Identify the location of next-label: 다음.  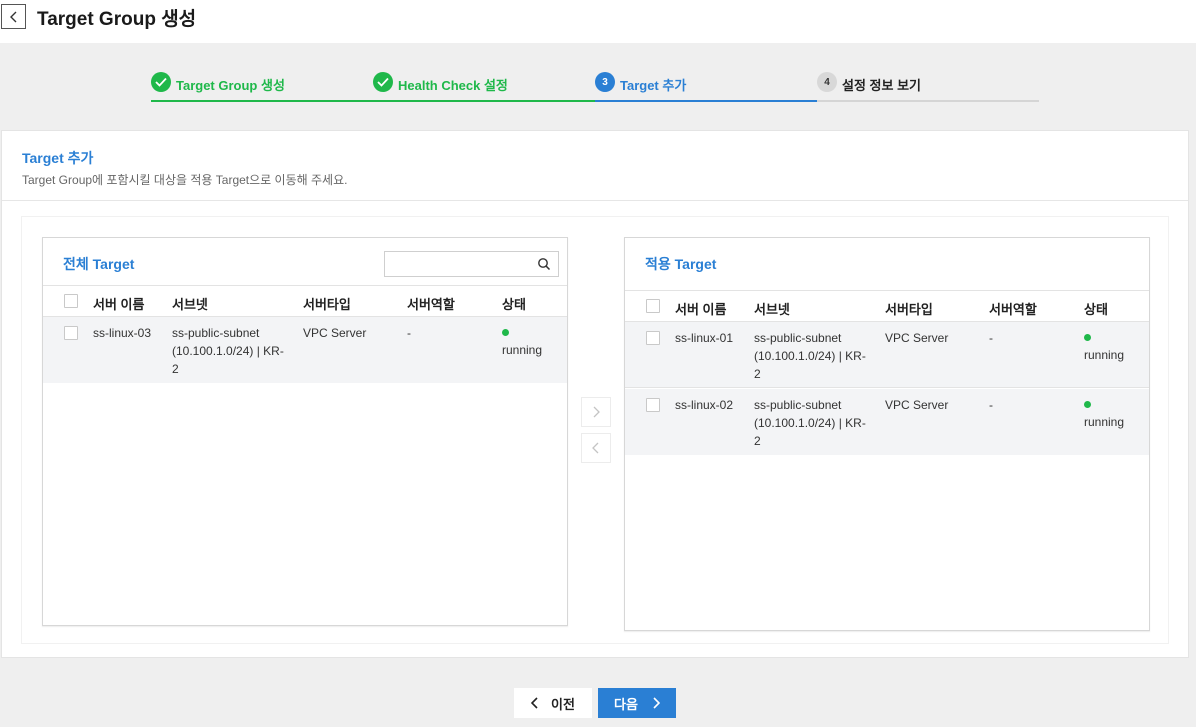
(626, 704).